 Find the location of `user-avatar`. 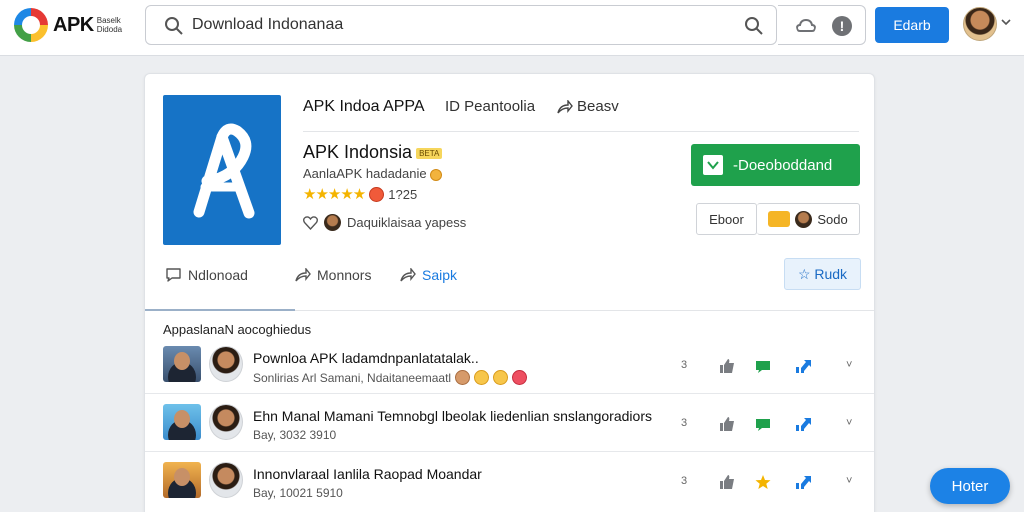

user-avatar is located at coordinates (980, 24).